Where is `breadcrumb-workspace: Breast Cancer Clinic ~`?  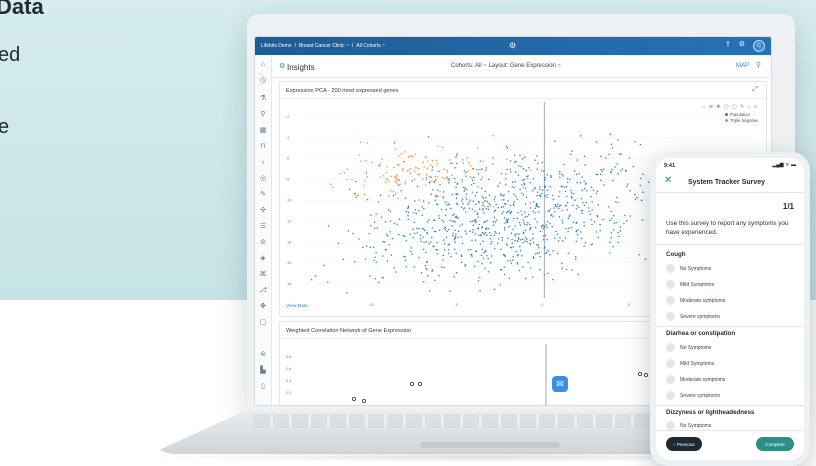
breadcrumb-workspace: Breast Cancer Clinic ~ is located at coordinates (324, 46).